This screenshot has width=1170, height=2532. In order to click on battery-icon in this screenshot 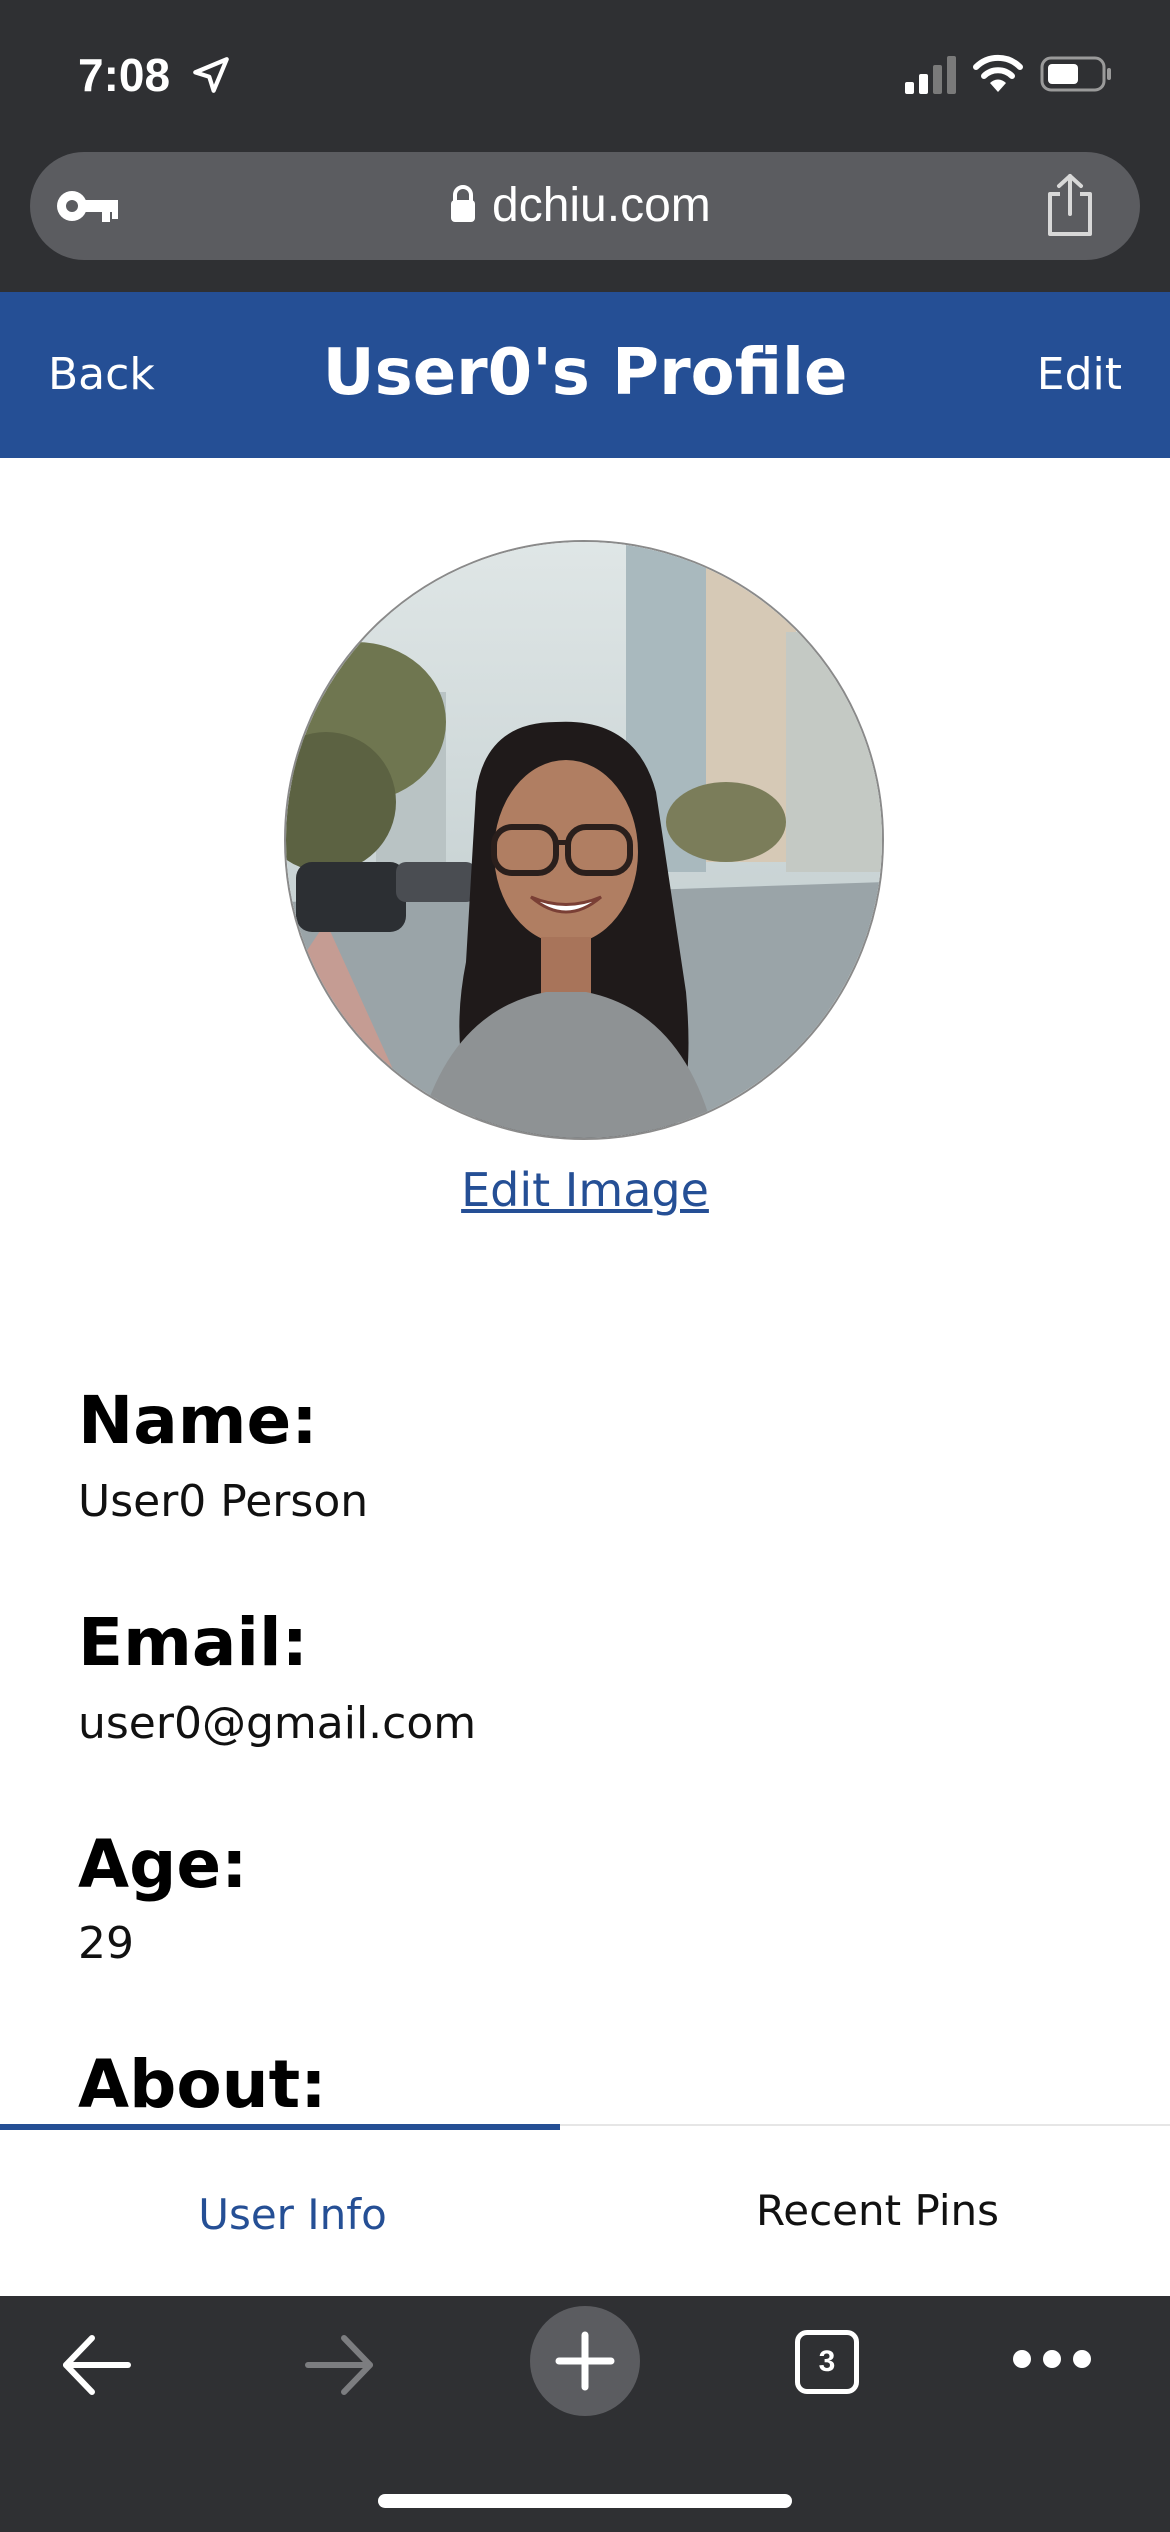, I will do `click(1075, 74)`.